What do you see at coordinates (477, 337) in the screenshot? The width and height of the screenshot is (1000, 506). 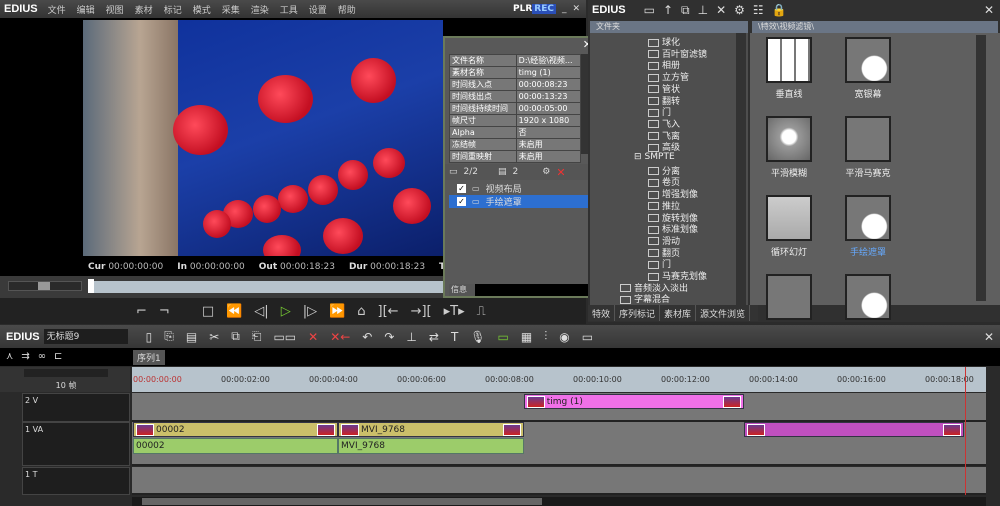 I see `mic-icon: 🎙` at bounding box center [477, 337].